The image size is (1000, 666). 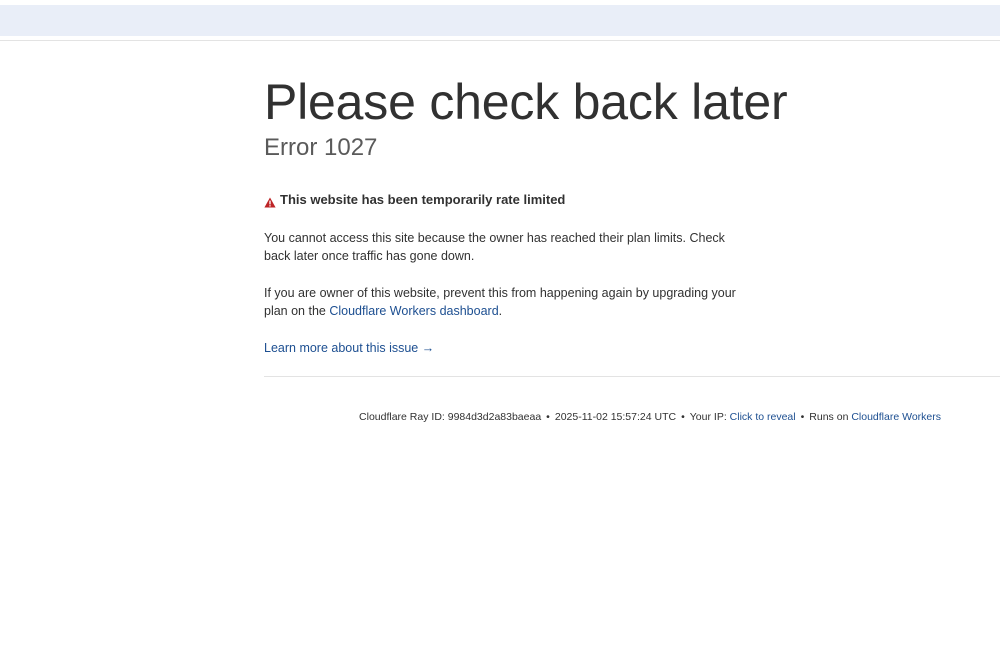 What do you see at coordinates (321, 147) in the screenshot?
I see `error-code: Error 1027` at bounding box center [321, 147].